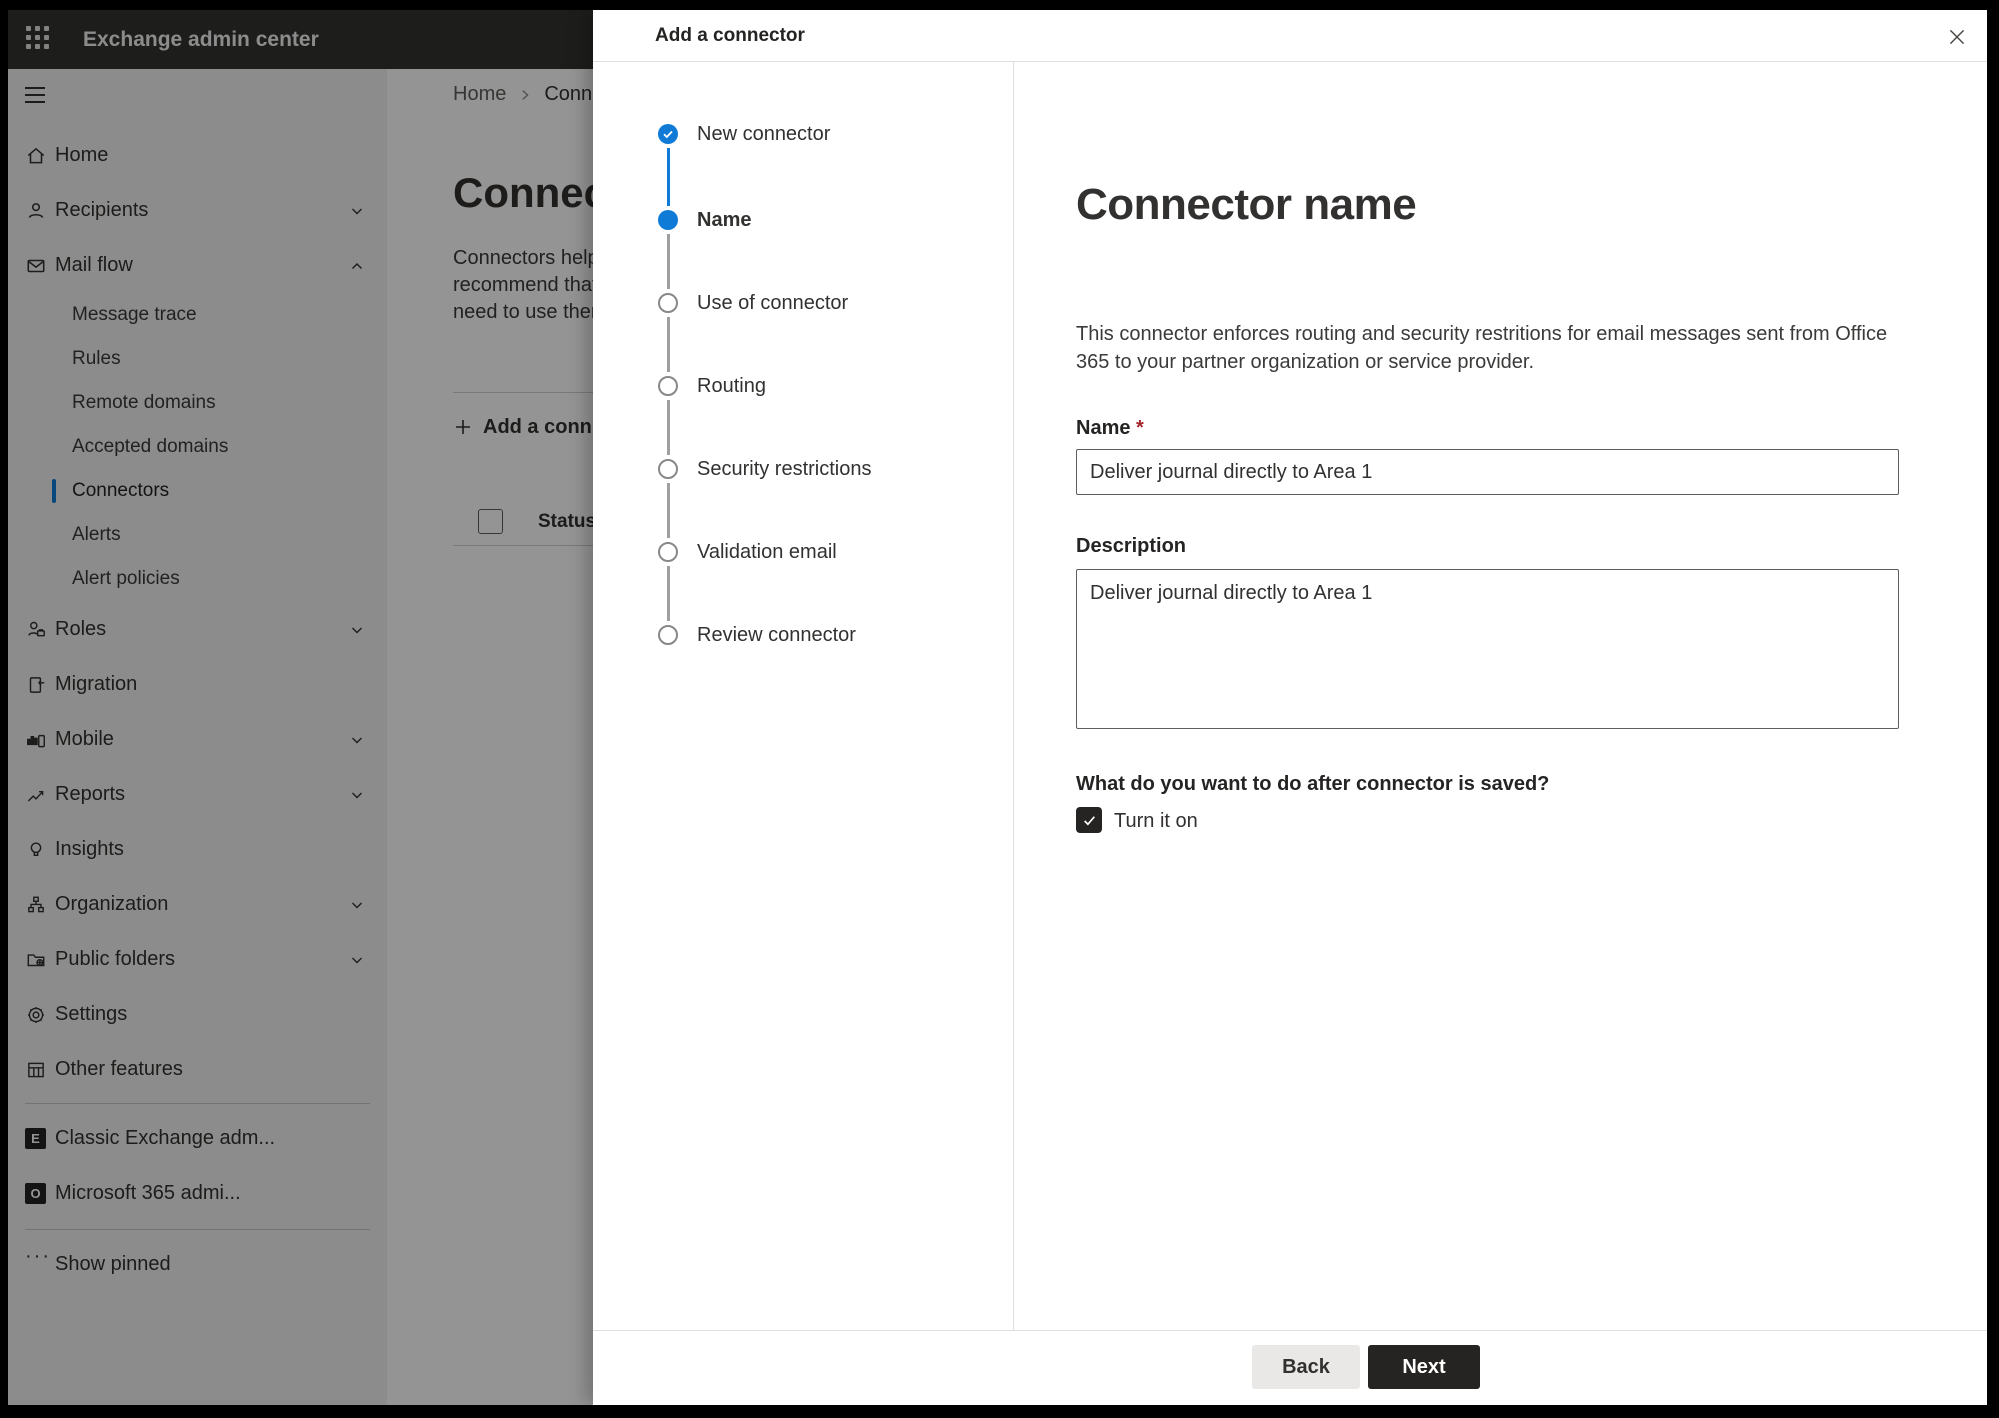 The height and width of the screenshot is (1418, 1999). I want to click on close-icon, so click(1957, 37).